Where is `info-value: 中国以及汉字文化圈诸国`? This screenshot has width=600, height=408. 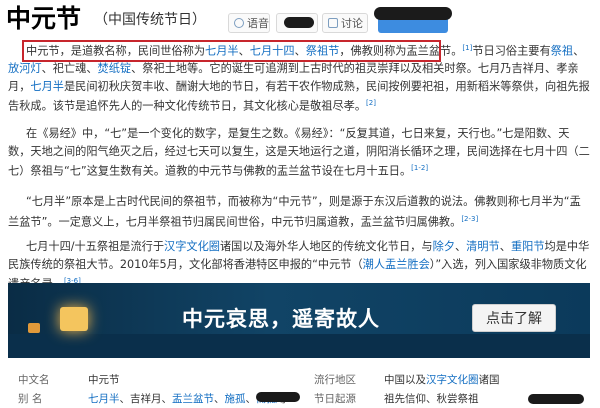 info-value: 中国以及汉字文化圈诸国 is located at coordinates (442, 380).